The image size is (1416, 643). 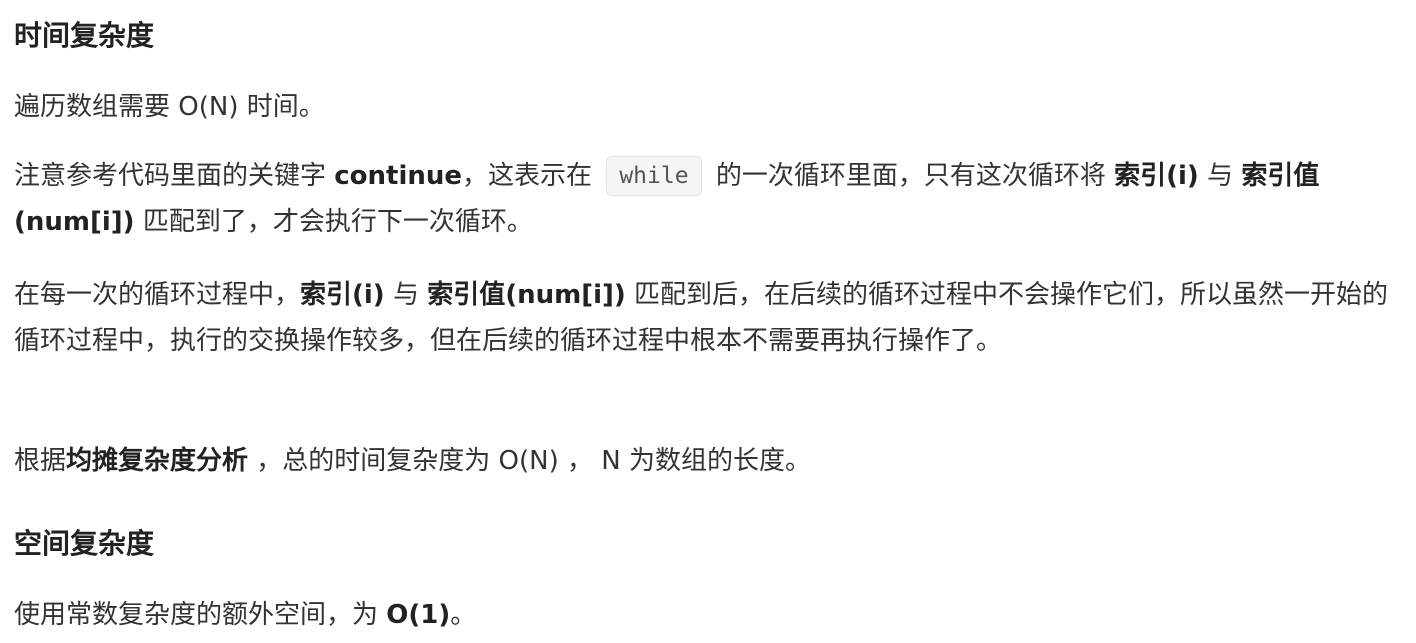 I want to click on space-text-1: 使用常数复杂度的额外空间，为, so click(x=200, y=615).